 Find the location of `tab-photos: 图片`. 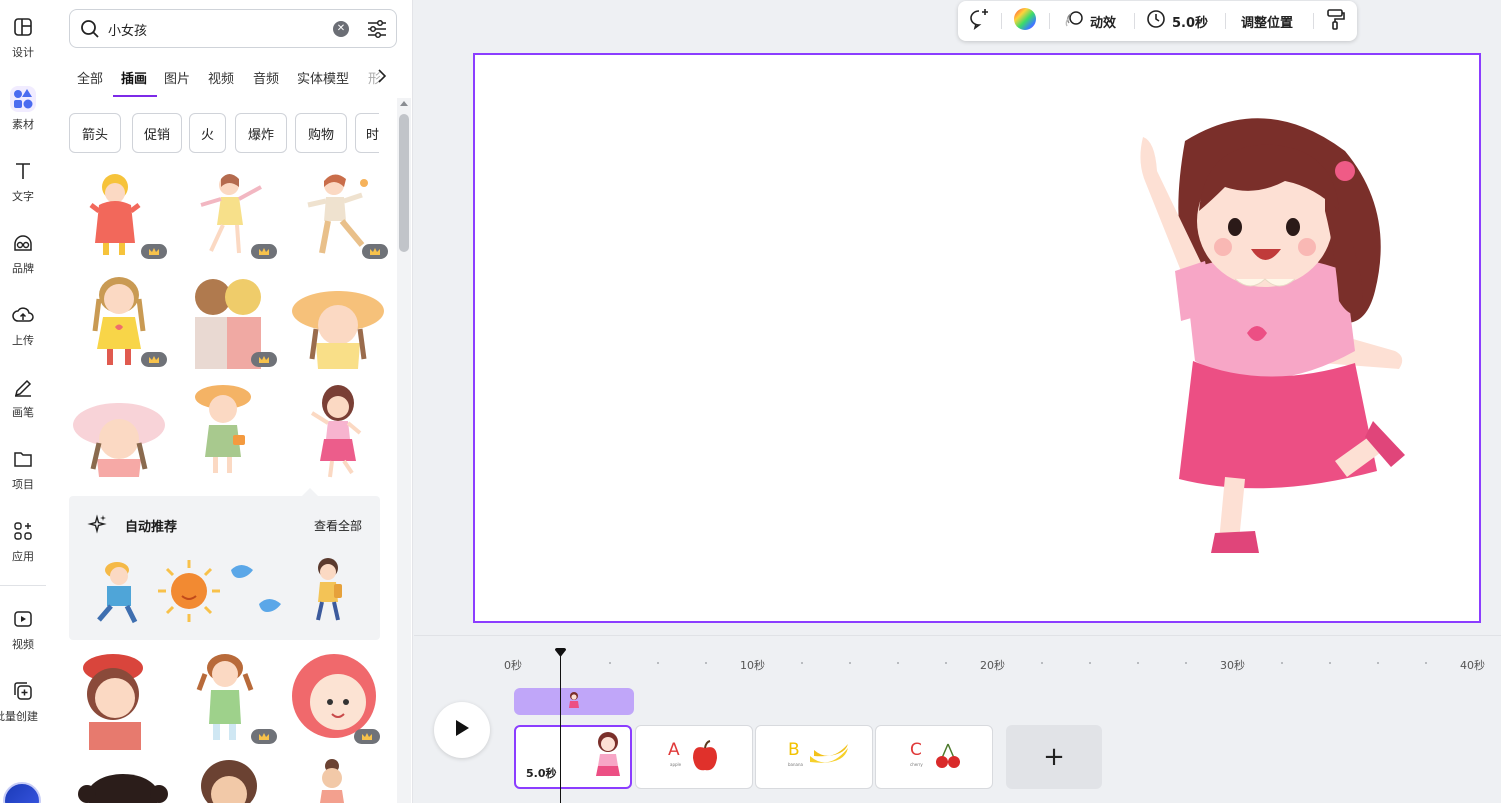

tab-photos: 图片 is located at coordinates (177, 77).